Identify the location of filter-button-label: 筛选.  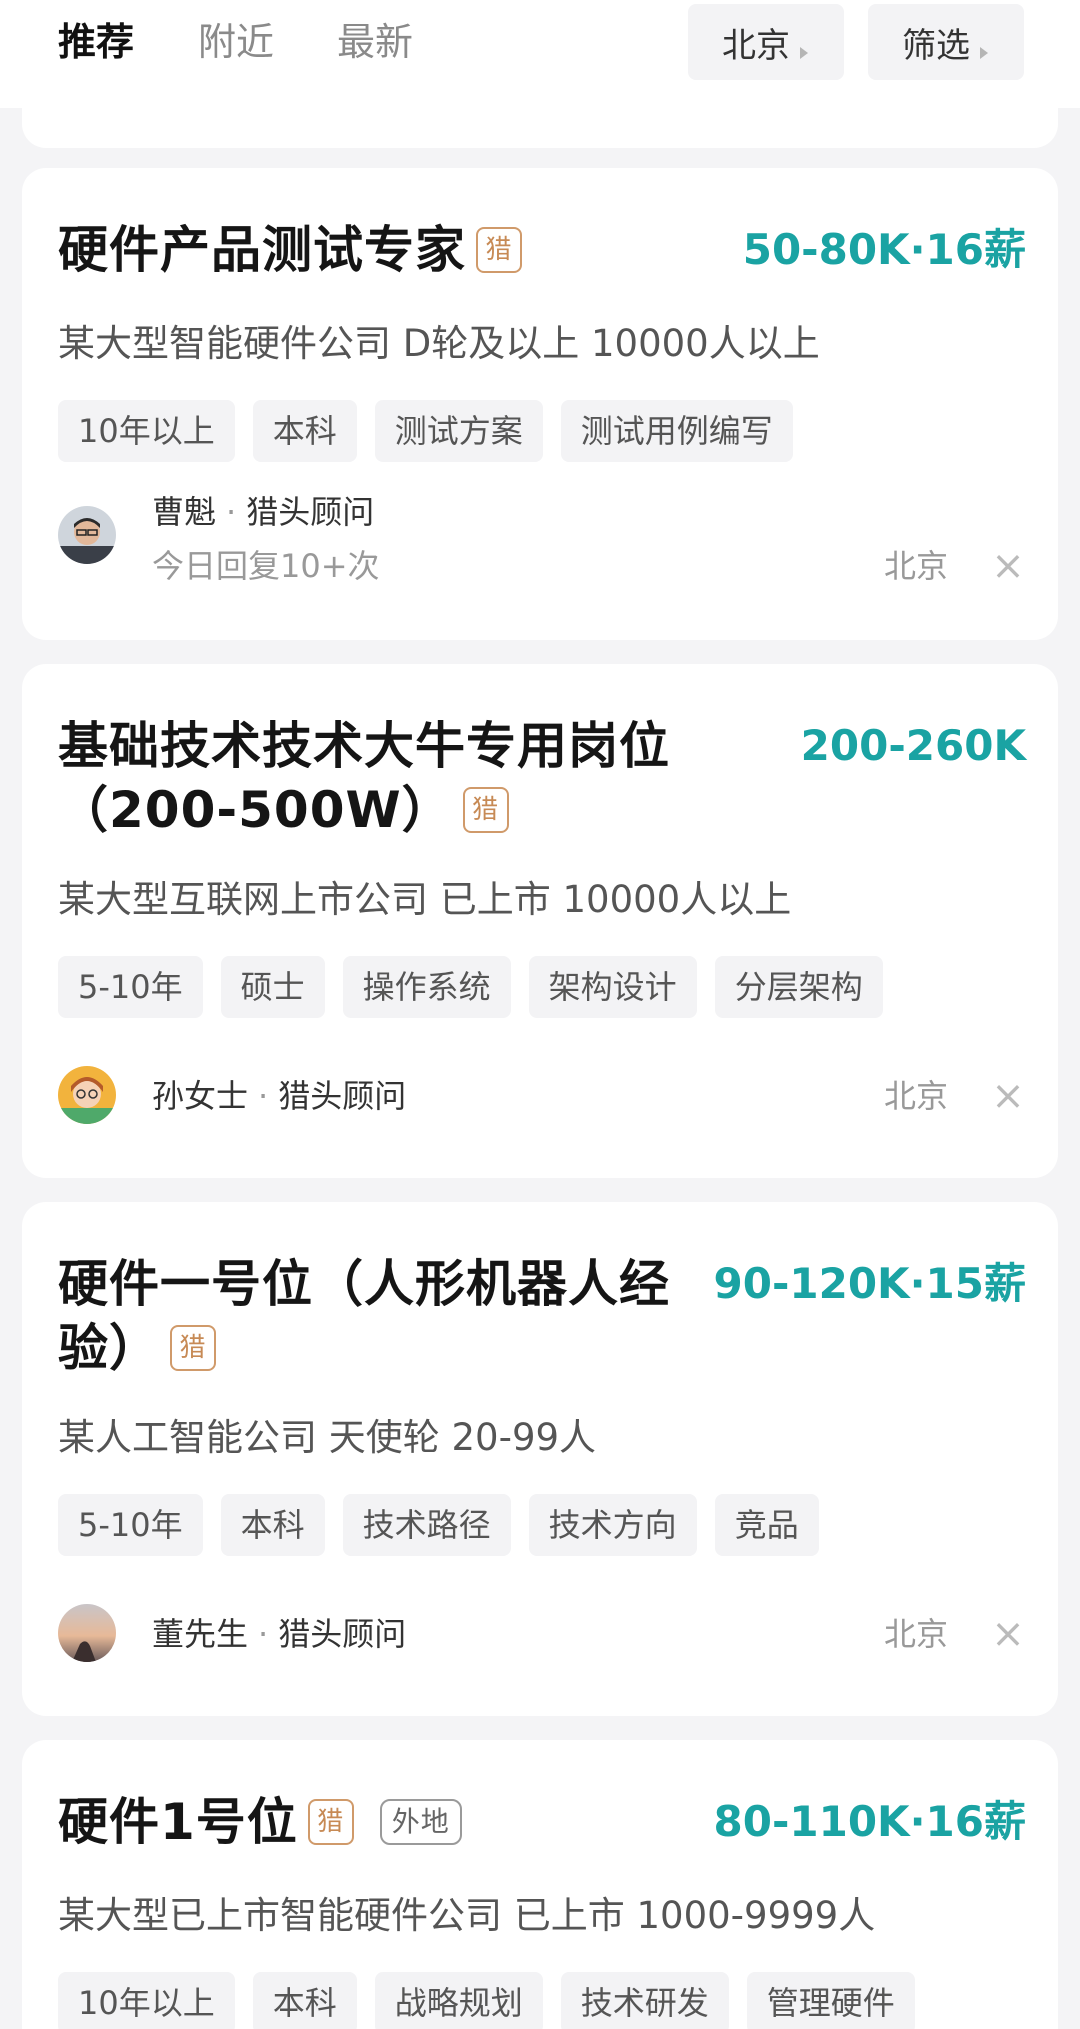
(936, 45).